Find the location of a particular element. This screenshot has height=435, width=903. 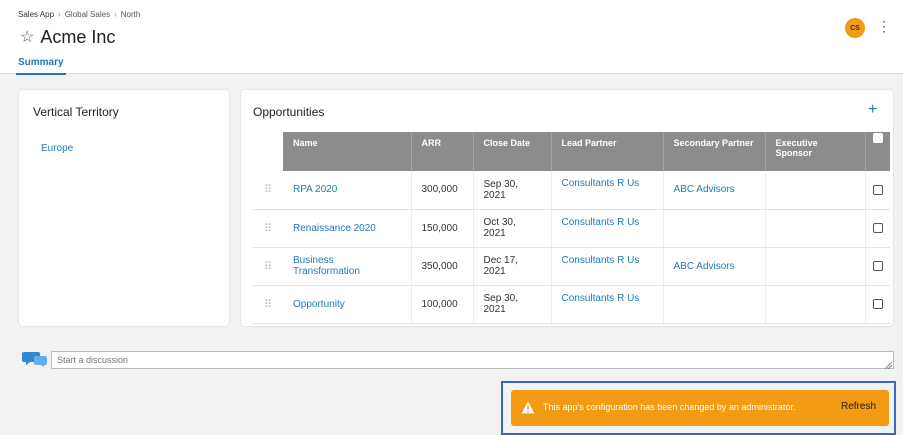

breadcrumb-item-global-sales: Global Sales is located at coordinates (87, 14).